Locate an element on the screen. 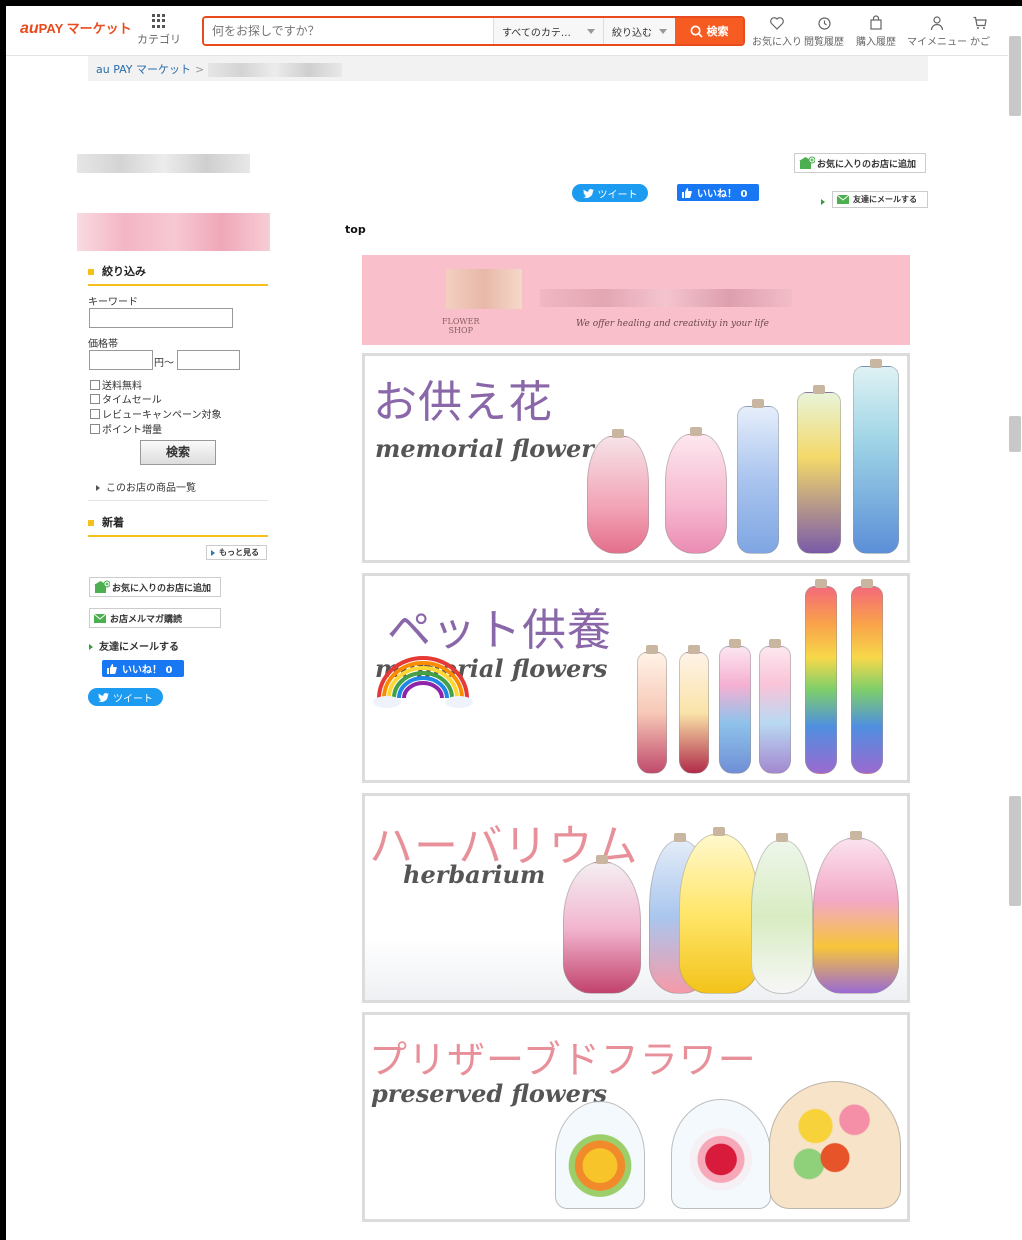  keyword-input is located at coordinates (161, 318).